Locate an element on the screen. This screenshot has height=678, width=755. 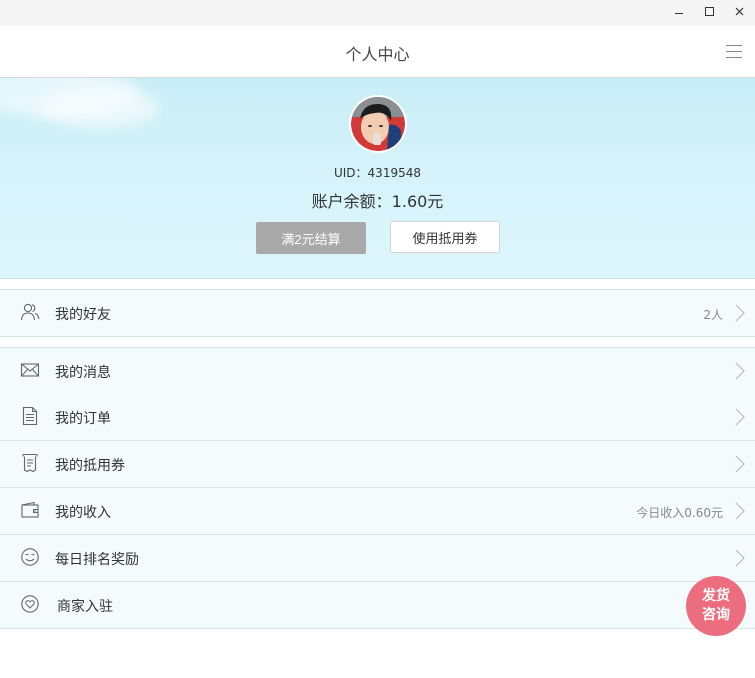
maximize-button is located at coordinates (709, 11).